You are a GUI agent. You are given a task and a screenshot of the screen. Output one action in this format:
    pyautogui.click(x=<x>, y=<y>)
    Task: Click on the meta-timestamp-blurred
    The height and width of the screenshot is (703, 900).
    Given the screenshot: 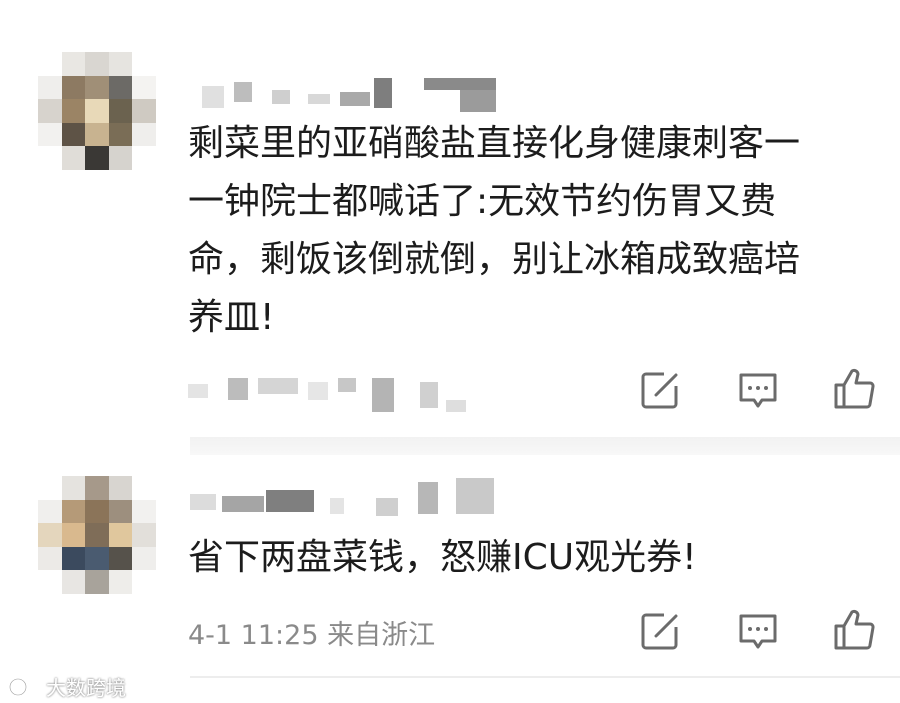 What is the action you would take?
    pyautogui.click(x=338, y=392)
    